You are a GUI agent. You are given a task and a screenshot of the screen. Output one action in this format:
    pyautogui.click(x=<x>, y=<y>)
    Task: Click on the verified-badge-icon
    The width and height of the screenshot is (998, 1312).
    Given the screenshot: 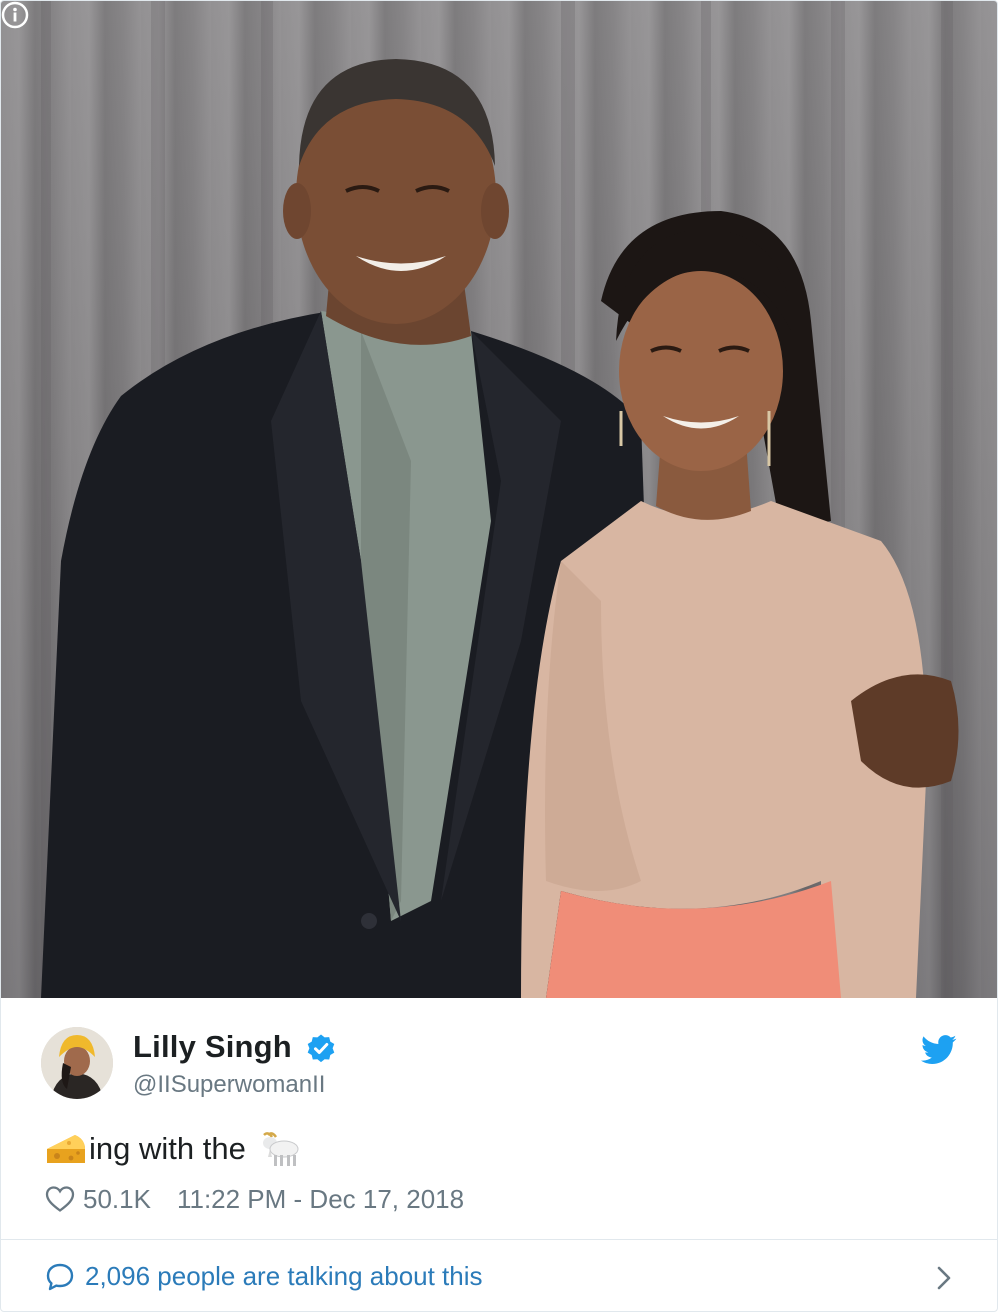 What is the action you would take?
    pyautogui.click(x=321, y=1048)
    